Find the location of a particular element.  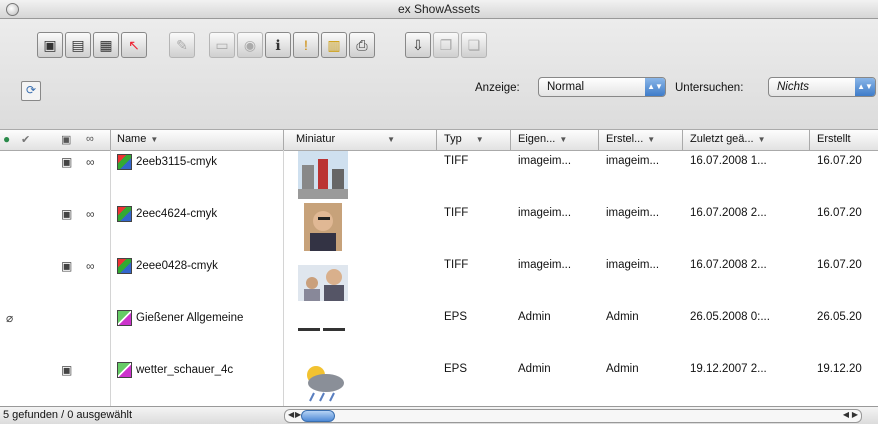

asset-name: 2eee0428-cmyk is located at coordinates (167, 266).